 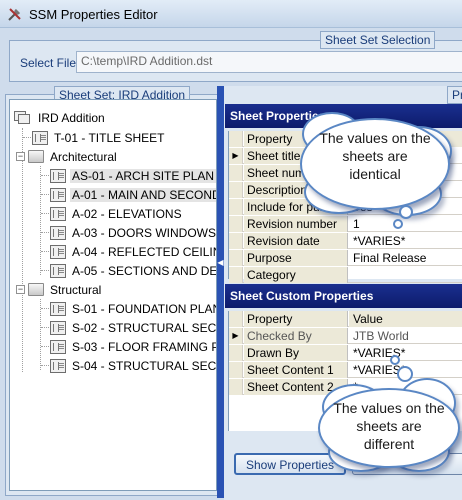 I want to click on tree-item: A-05 - SECTIONS AND DE, so click(x=133, y=270).